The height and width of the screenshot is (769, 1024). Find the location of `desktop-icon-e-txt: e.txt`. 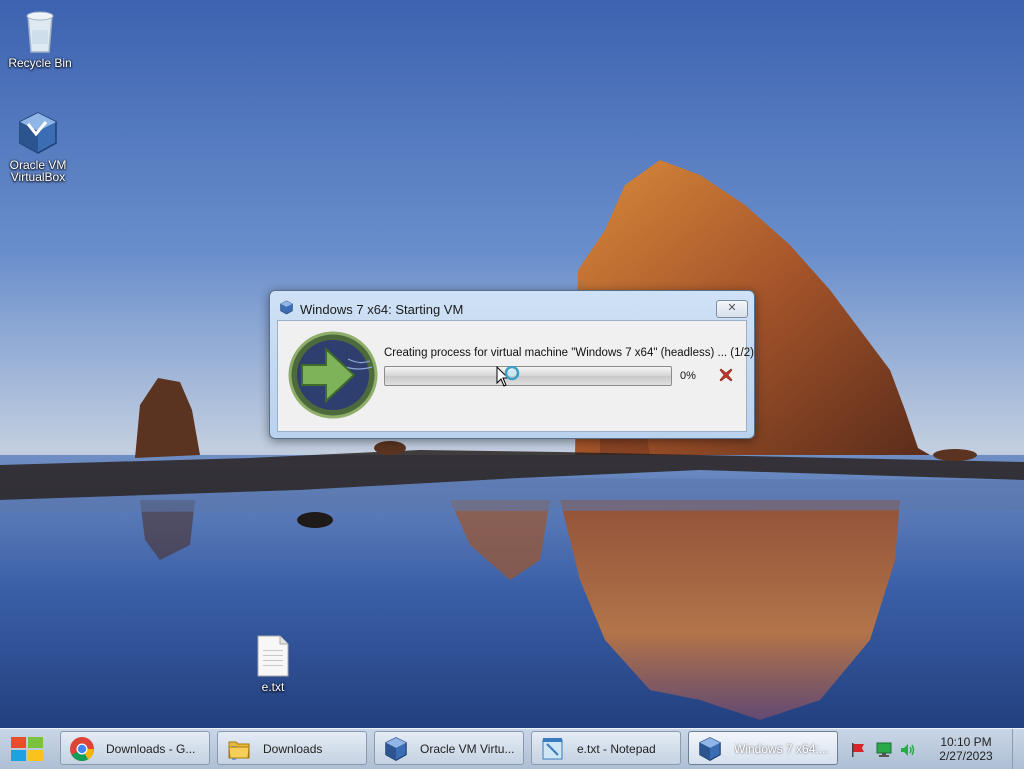

desktop-icon-e-txt: e.txt is located at coordinates (273, 663).